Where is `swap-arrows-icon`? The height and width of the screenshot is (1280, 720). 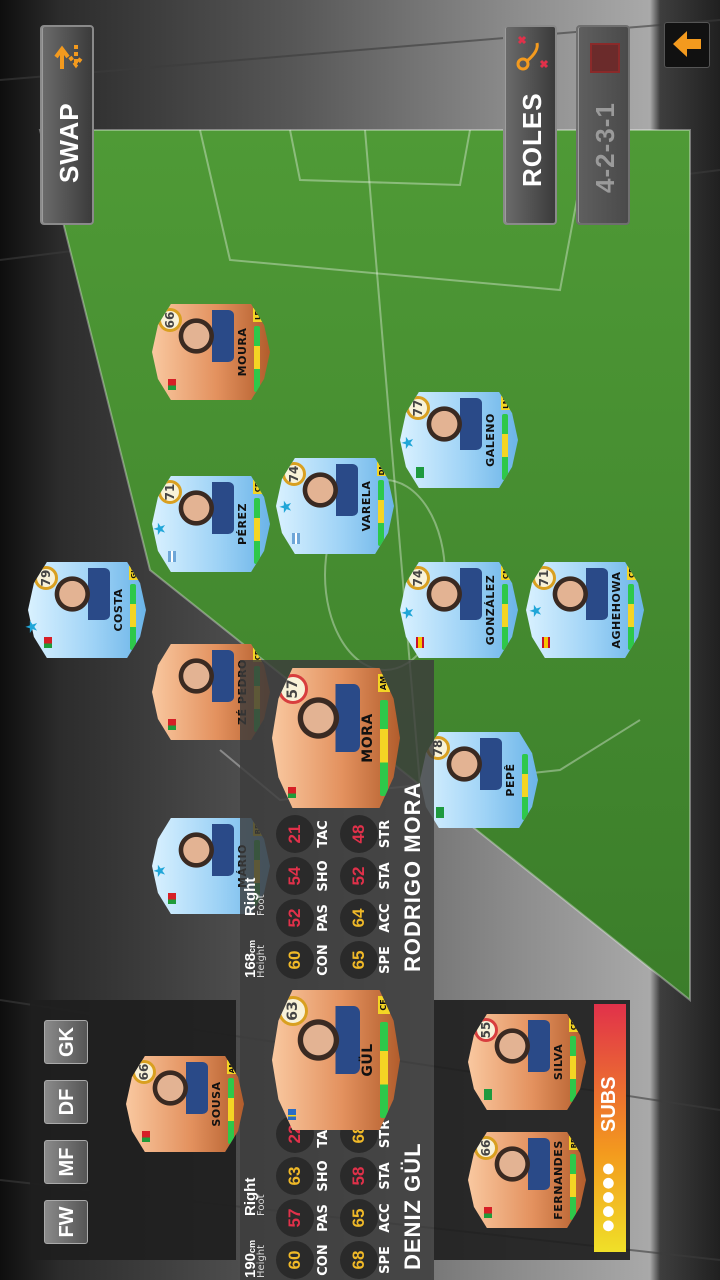
swap-arrows-icon is located at coordinates (69, 57).